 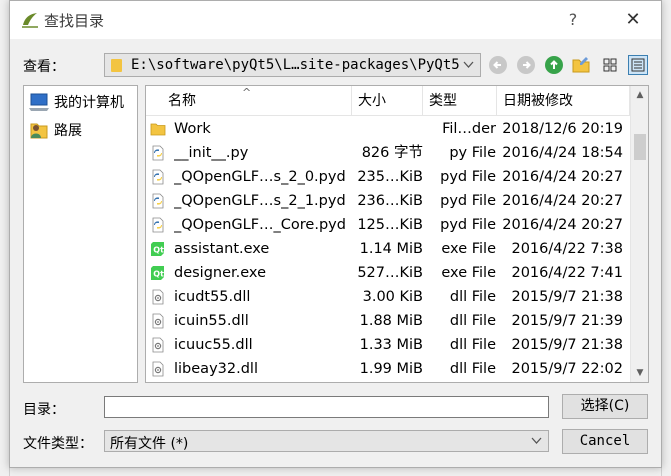 What do you see at coordinates (639, 234) in the screenshot?
I see `vertical-scrollbar: ▲ ▼` at bounding box center [639, 234].